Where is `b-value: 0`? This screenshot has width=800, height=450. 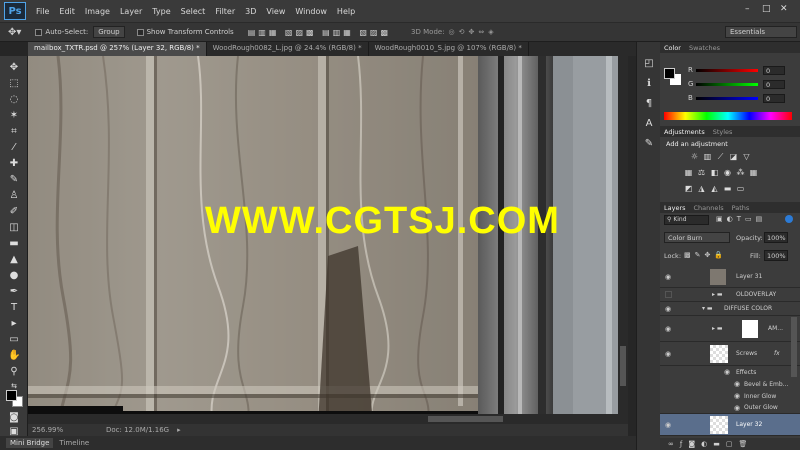 b-value: 0 is located at coordinates (774, 98).